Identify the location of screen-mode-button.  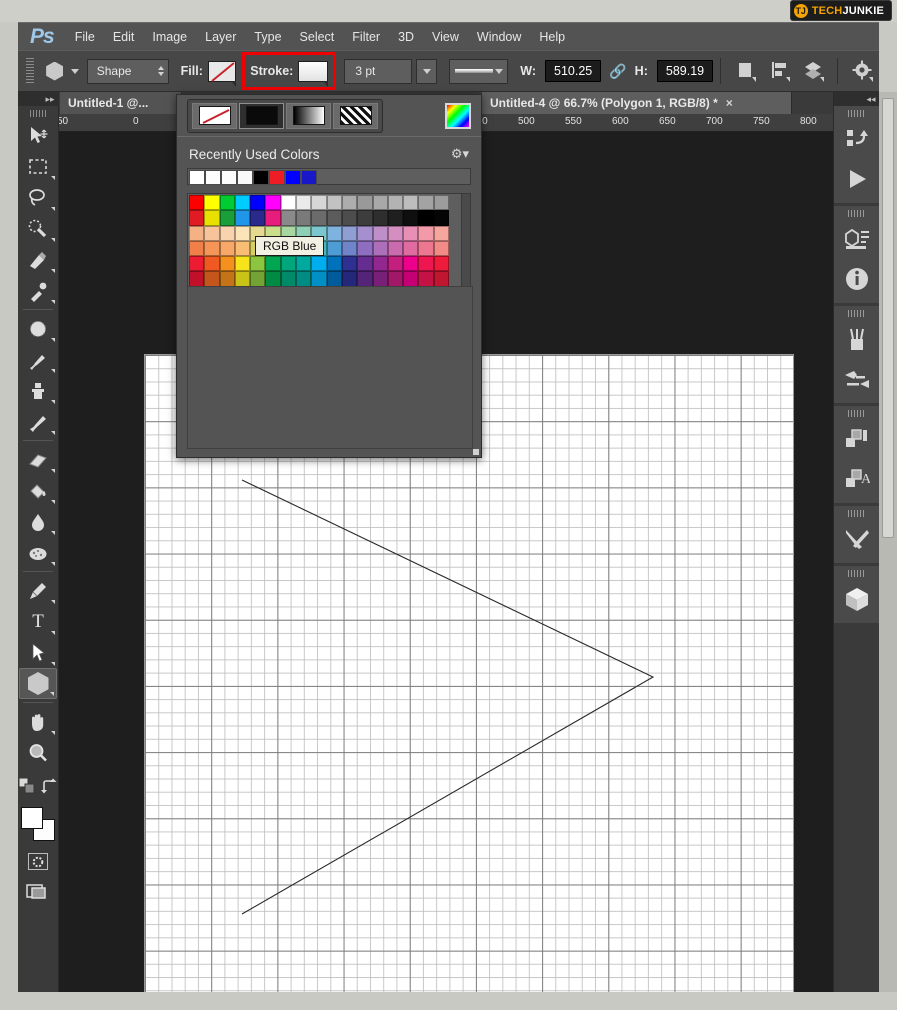
(38, 894).